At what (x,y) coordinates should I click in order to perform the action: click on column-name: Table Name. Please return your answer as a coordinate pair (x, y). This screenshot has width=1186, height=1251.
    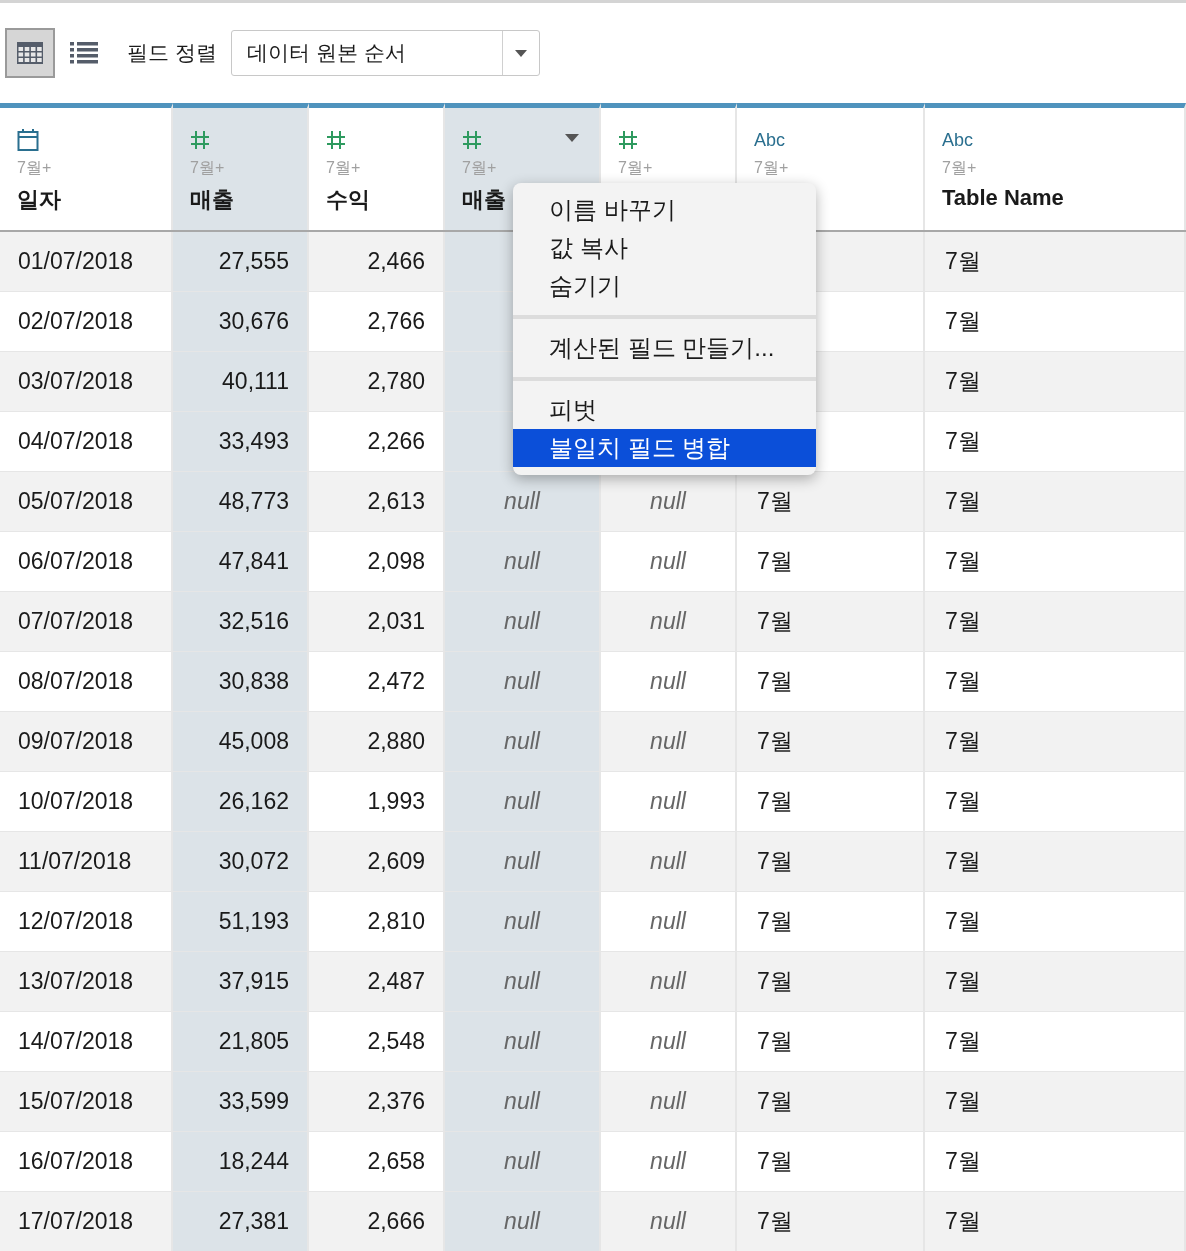
    Looking at the image, I should click on (1003, 198).